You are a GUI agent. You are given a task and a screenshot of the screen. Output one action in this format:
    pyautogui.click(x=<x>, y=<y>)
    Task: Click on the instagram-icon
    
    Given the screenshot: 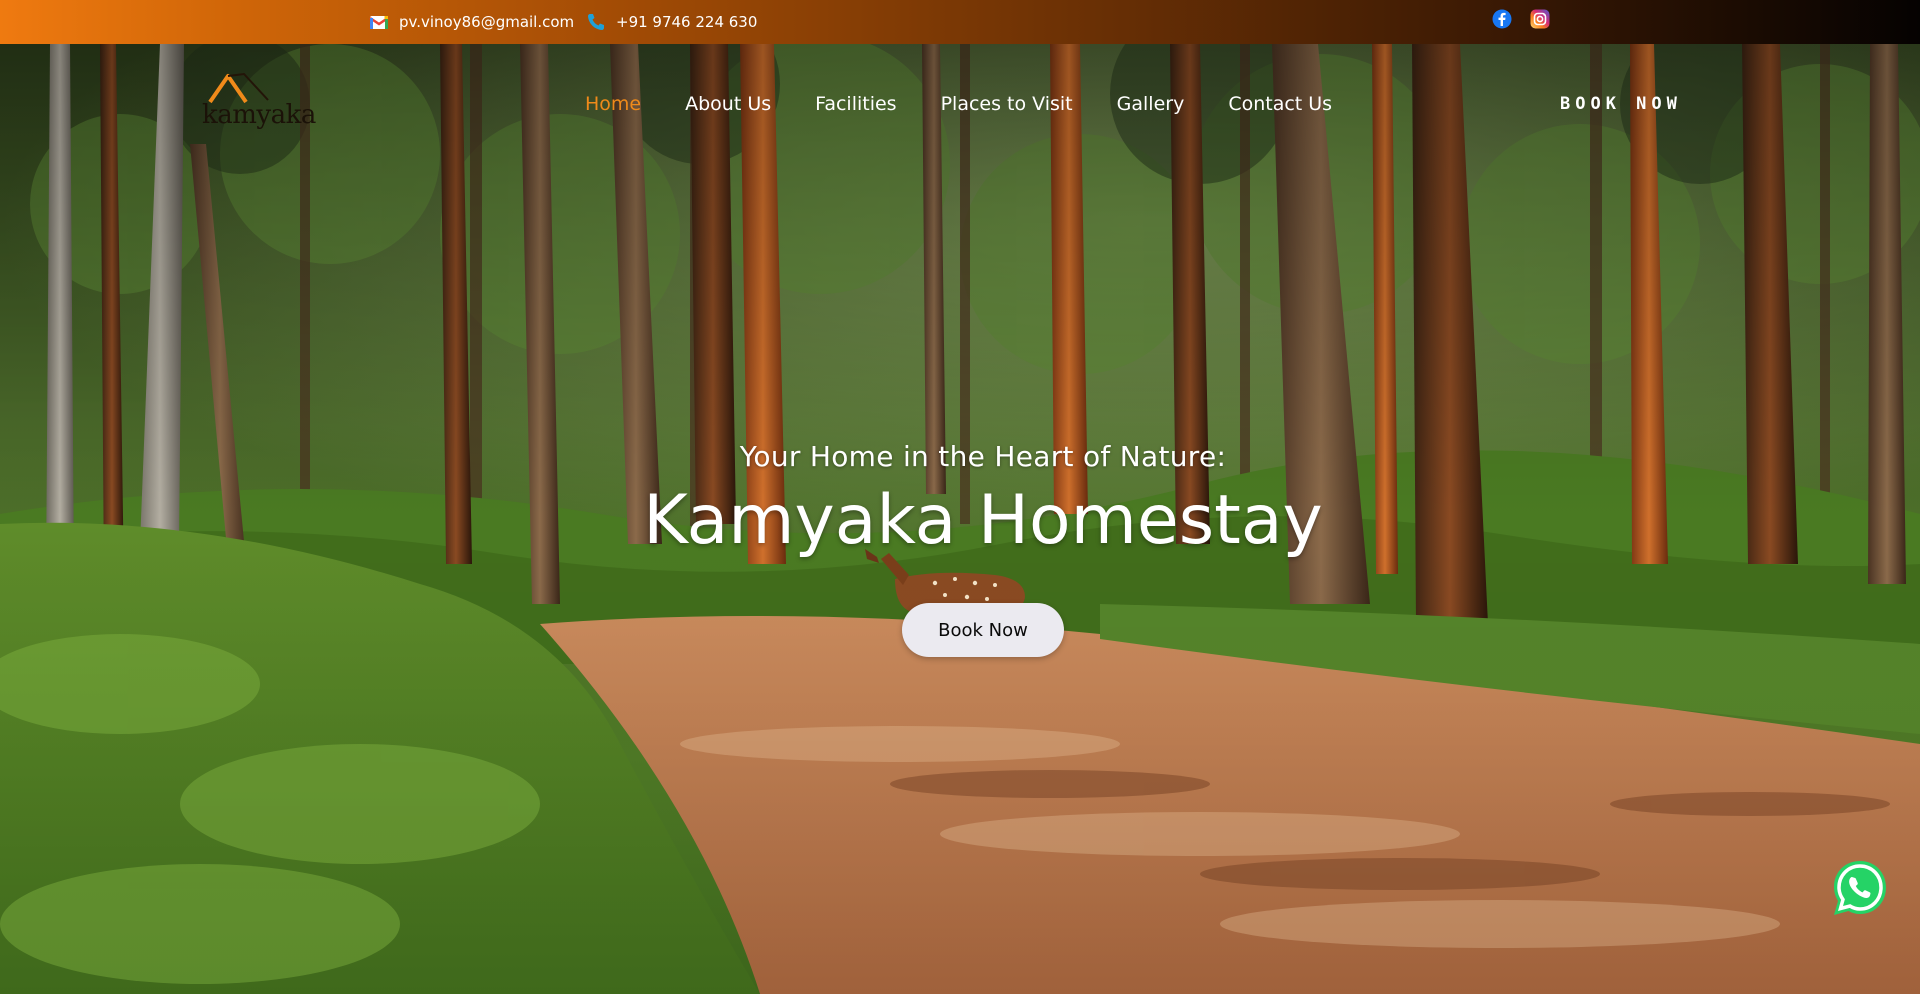 What is the action you would take?
    pyautogui.click(x=1540, y=19)
    